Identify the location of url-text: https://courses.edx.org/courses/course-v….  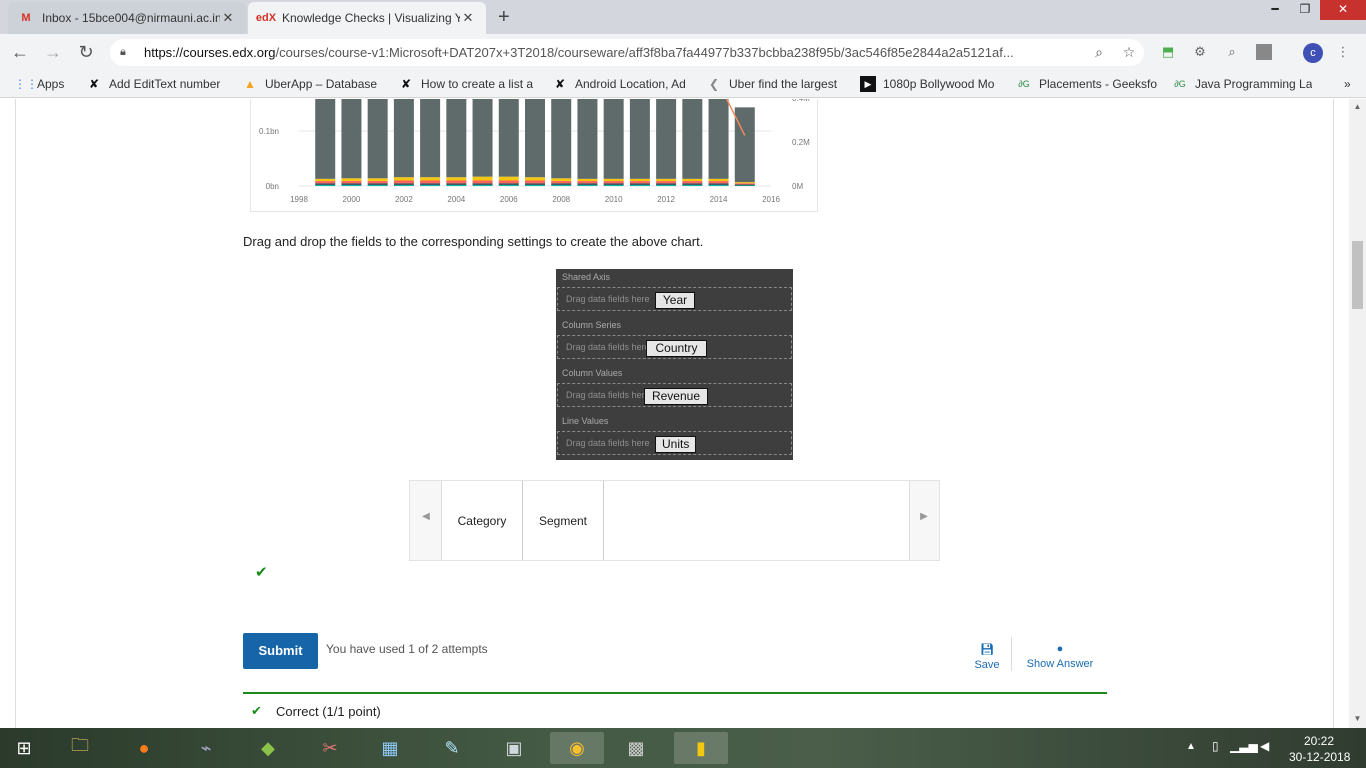
(579, 52).